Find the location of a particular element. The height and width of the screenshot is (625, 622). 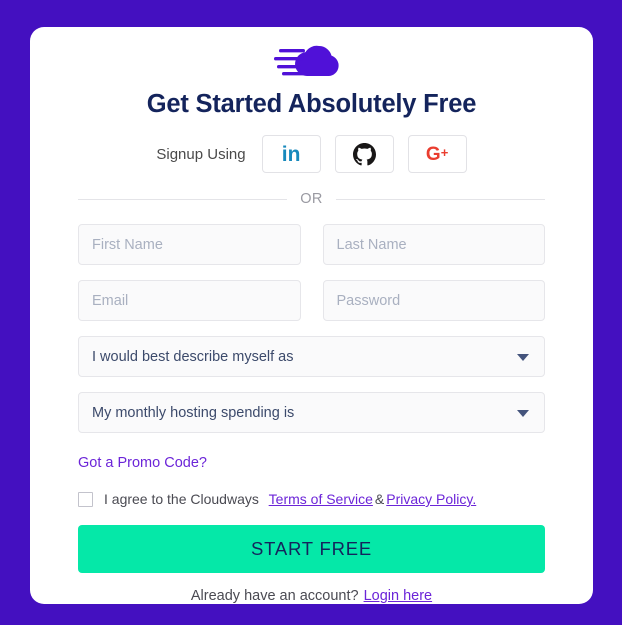

promo-code-link: Got a Promo Code? is located at coordinates (142, 463).